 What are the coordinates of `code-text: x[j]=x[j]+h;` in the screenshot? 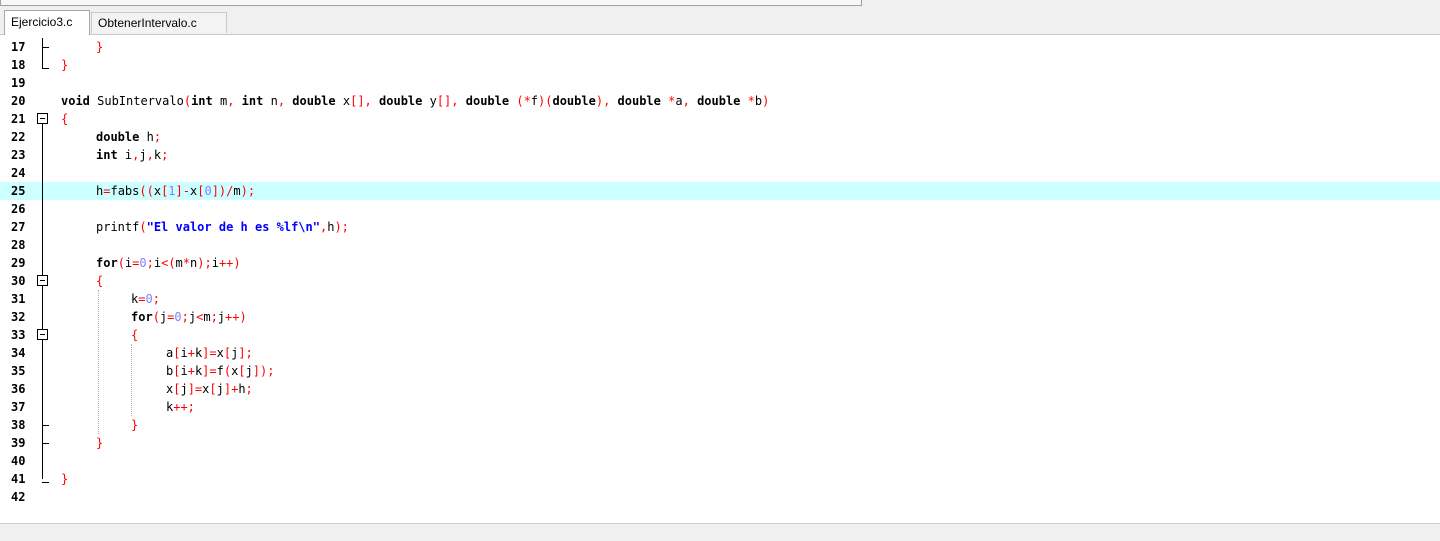 It's located at (209, 389).